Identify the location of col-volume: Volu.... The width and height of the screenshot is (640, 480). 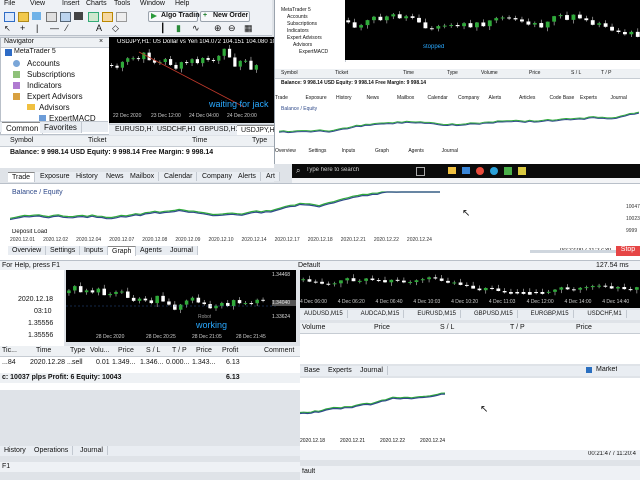
(99, 350).